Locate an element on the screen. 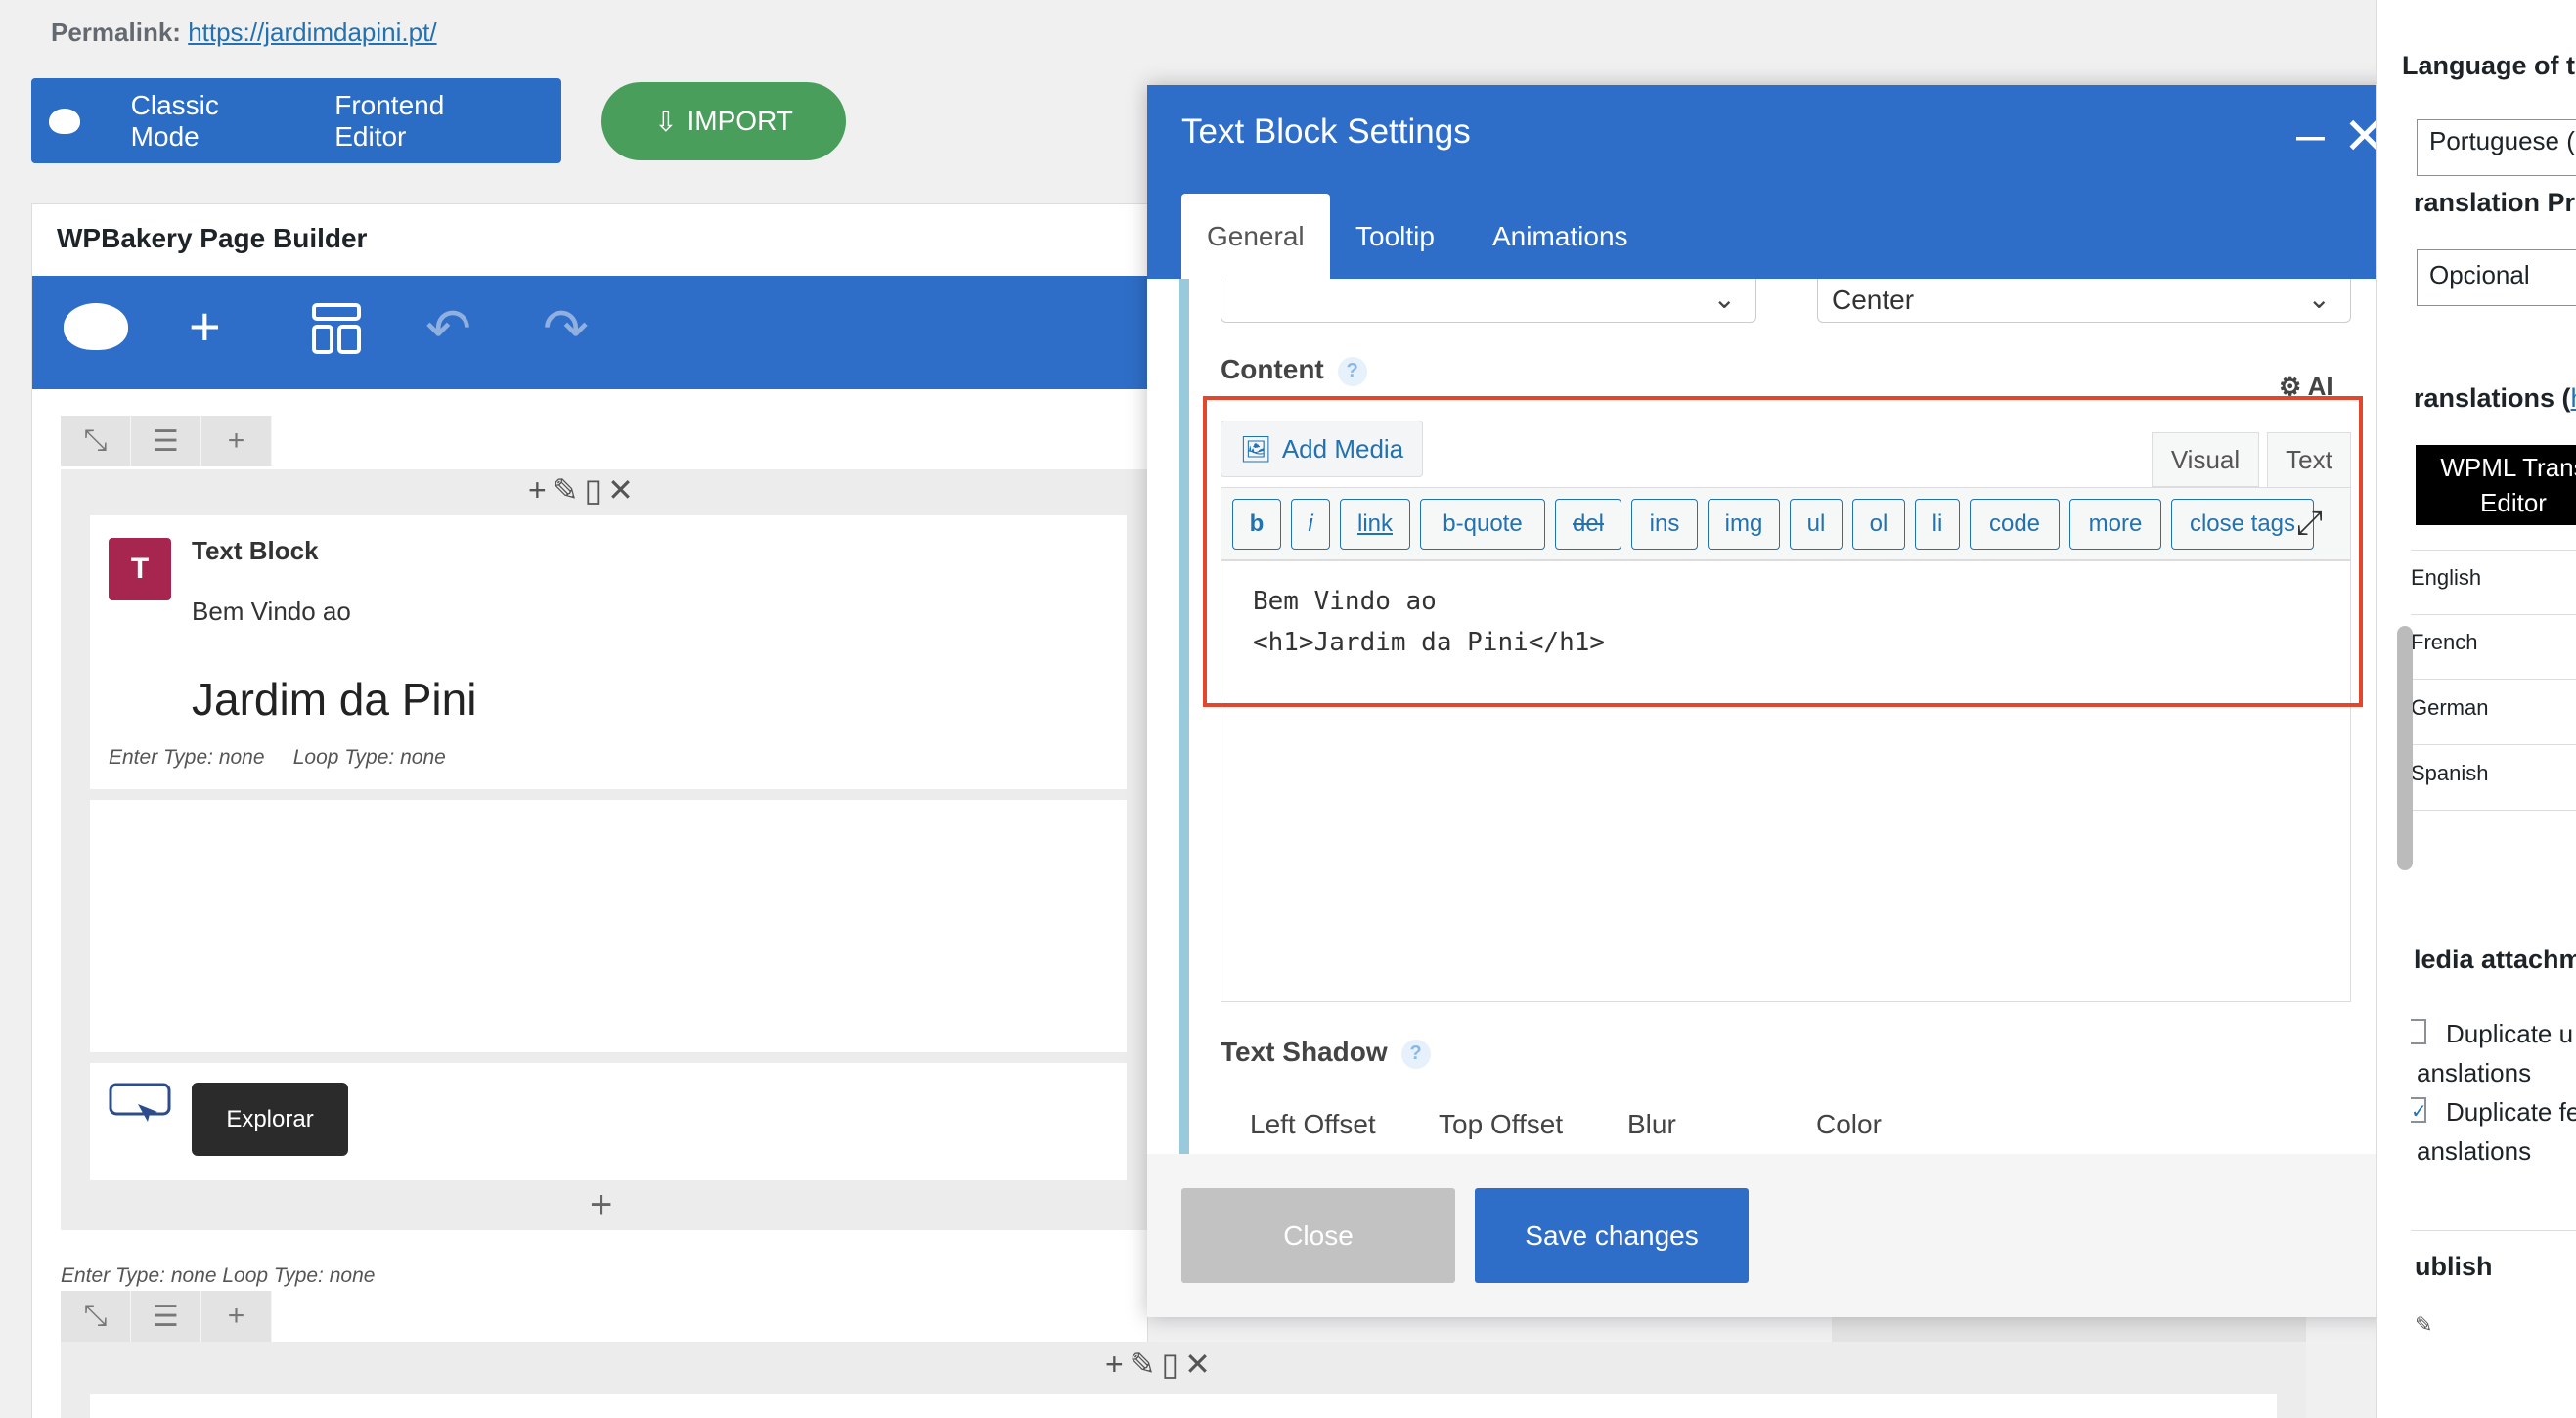  translations-label-text: ranslations ( is located at coordinates (2492, 398).